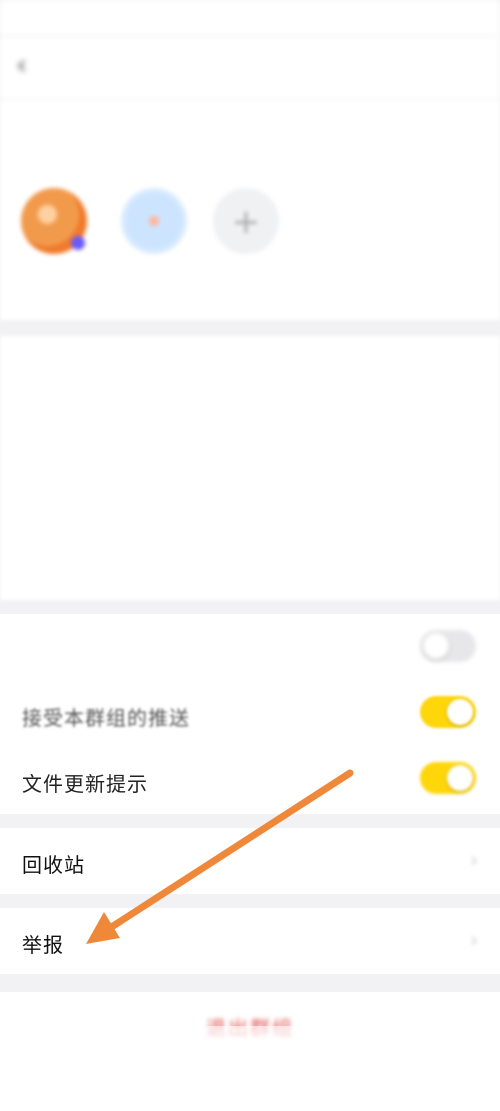  What do you see at coordinates (78, 243) in the screenshot?
I see `member-badge-icon` at bounding box center [78, 243].